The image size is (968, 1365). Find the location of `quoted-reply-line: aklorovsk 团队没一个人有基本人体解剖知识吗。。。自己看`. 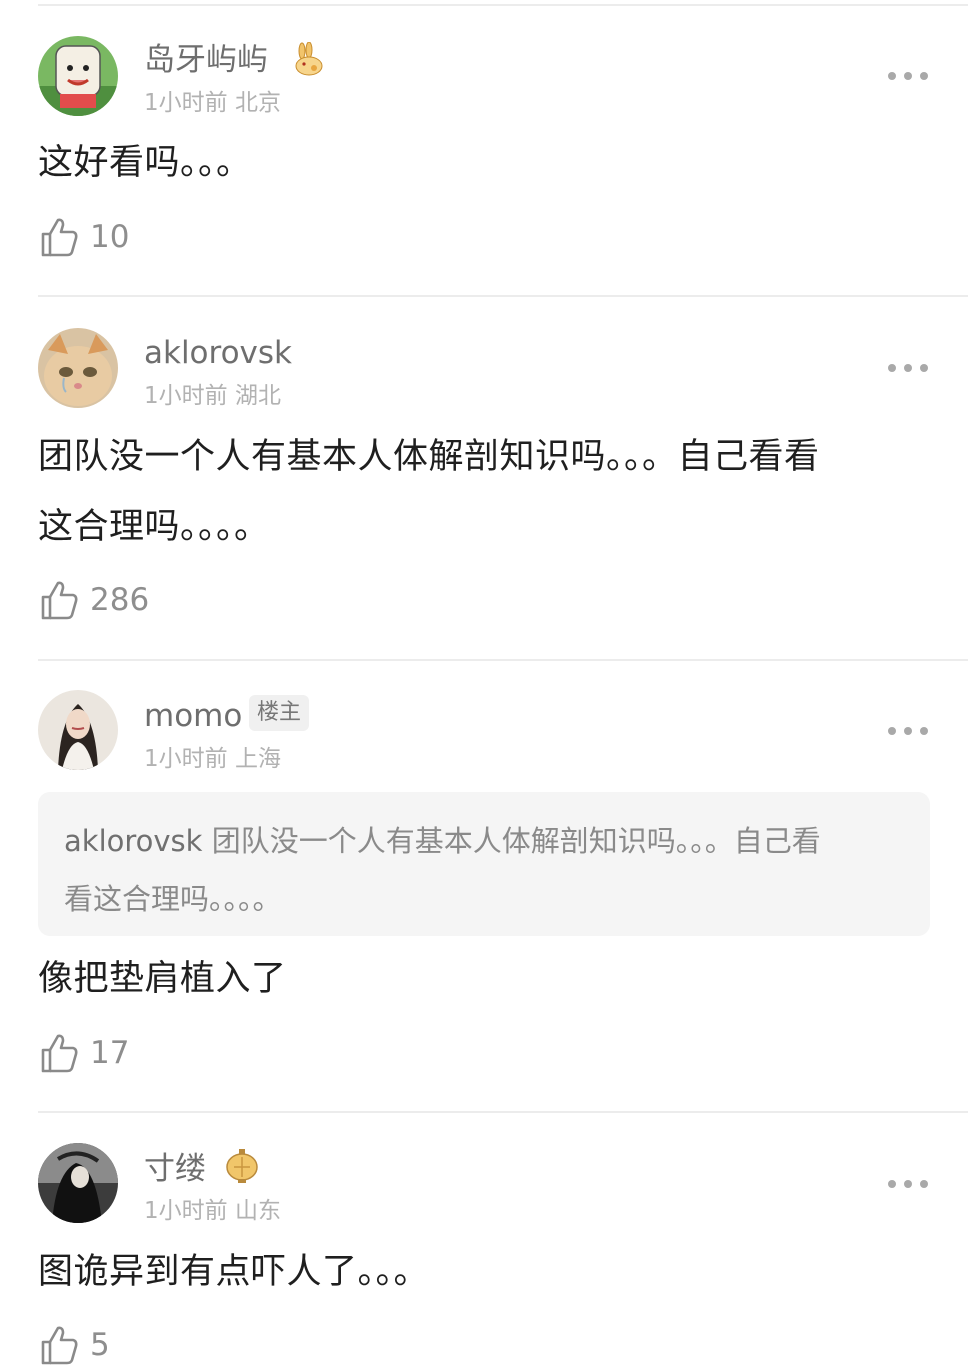

quoted-reply-line: aklorovsk 团队没一个人有基本人体解剖知识吗。。。自己看 is located at coordinates (484, 841).